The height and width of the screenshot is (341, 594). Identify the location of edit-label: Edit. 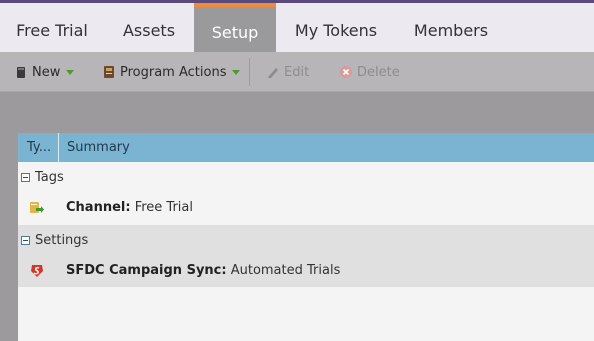
(297, 72).